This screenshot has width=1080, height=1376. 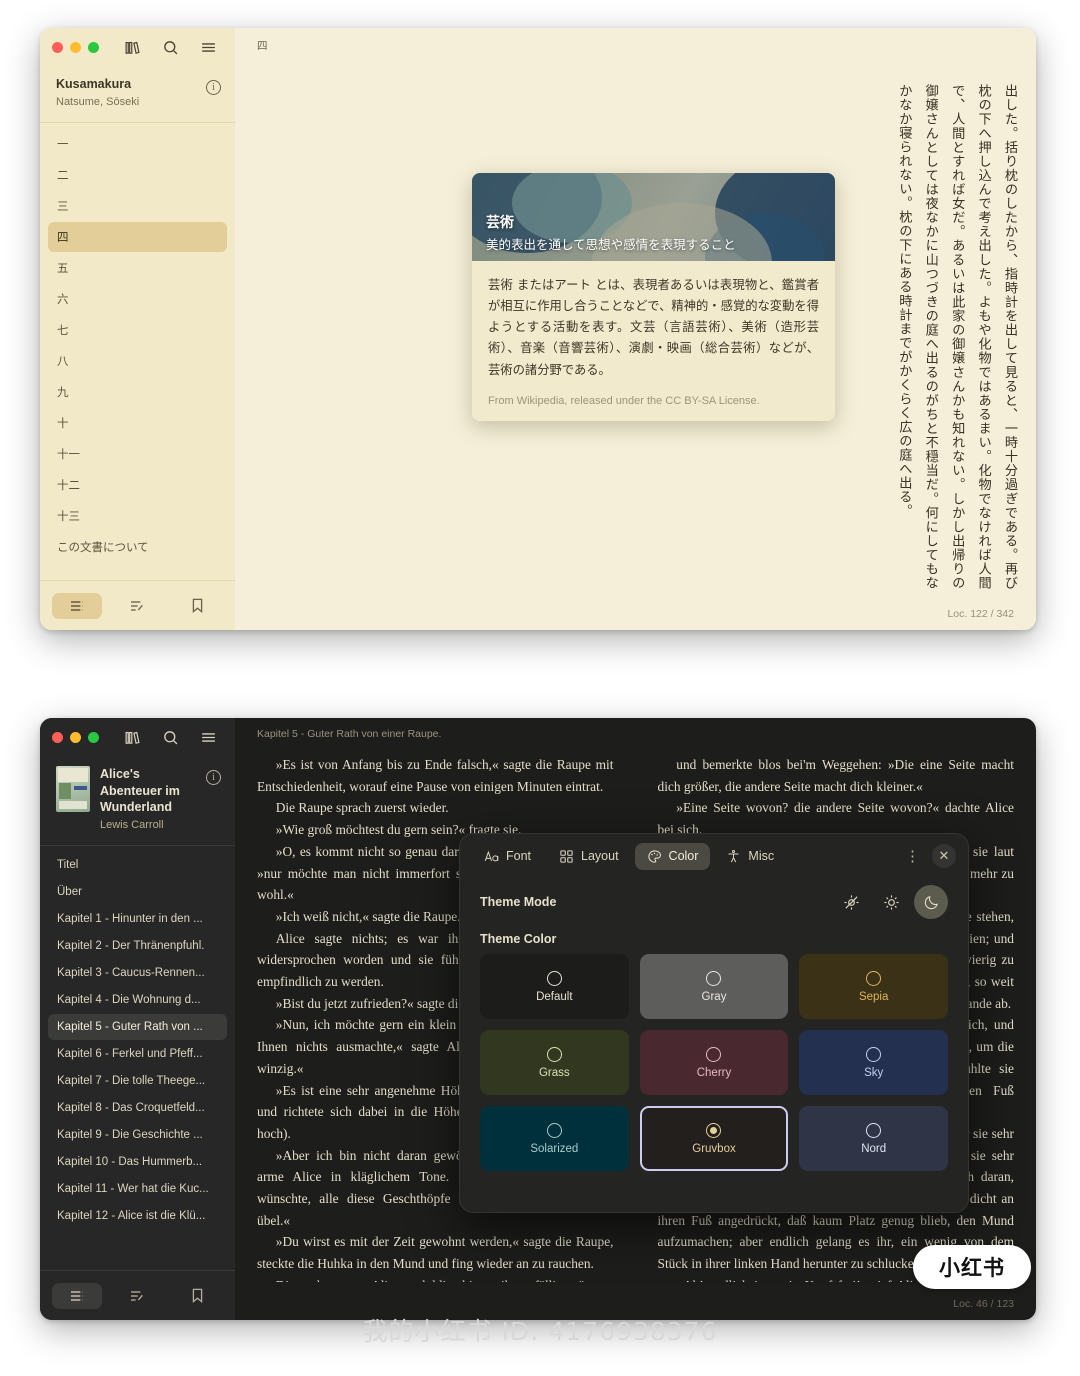 I want to click on toc-list-light: 一二三四五六七八九十十一 十二 十三 この文書について, so click(x=137, y=352).